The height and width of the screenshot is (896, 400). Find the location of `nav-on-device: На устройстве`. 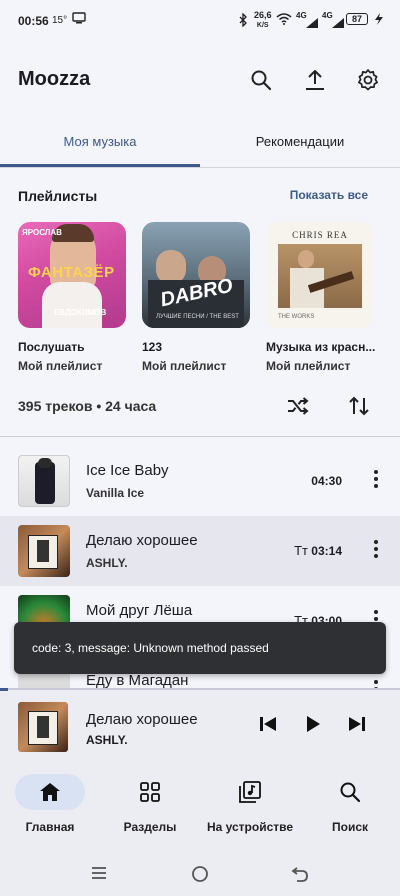

nav-on-device: На устройстве is located at coordinates (250, 804).